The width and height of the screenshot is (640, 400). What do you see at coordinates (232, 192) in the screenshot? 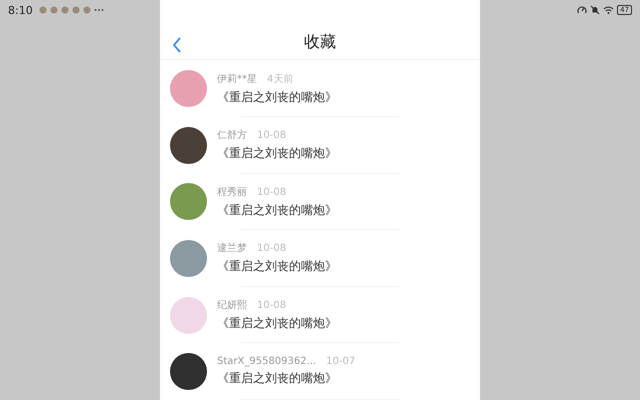
I see `user-name: 程秀丽` at bounding box center [232, 192].